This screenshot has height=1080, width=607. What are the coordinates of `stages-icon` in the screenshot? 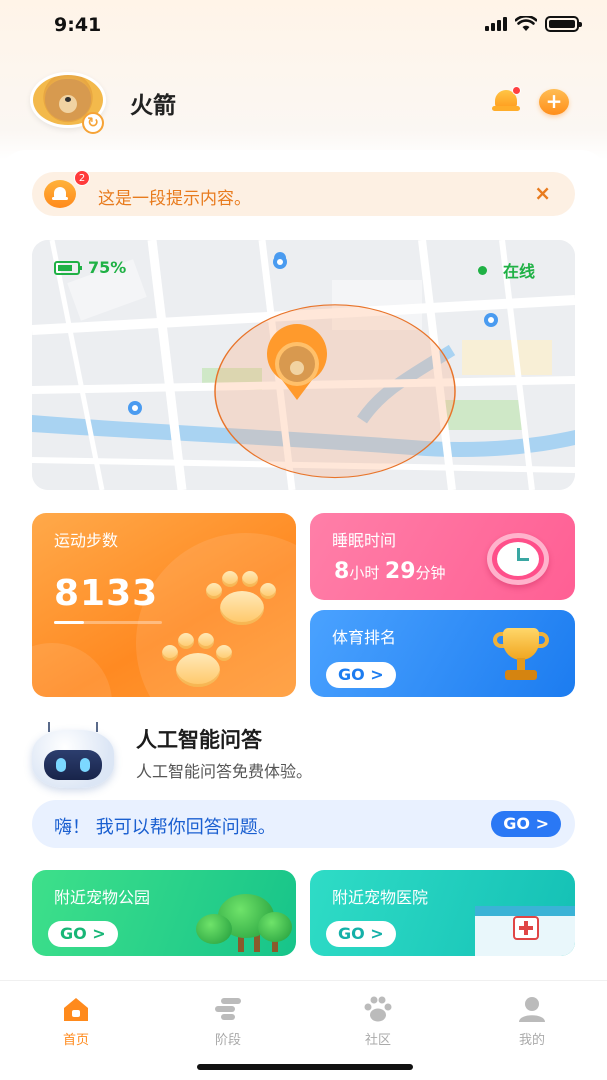 It's located at (228, 1009).